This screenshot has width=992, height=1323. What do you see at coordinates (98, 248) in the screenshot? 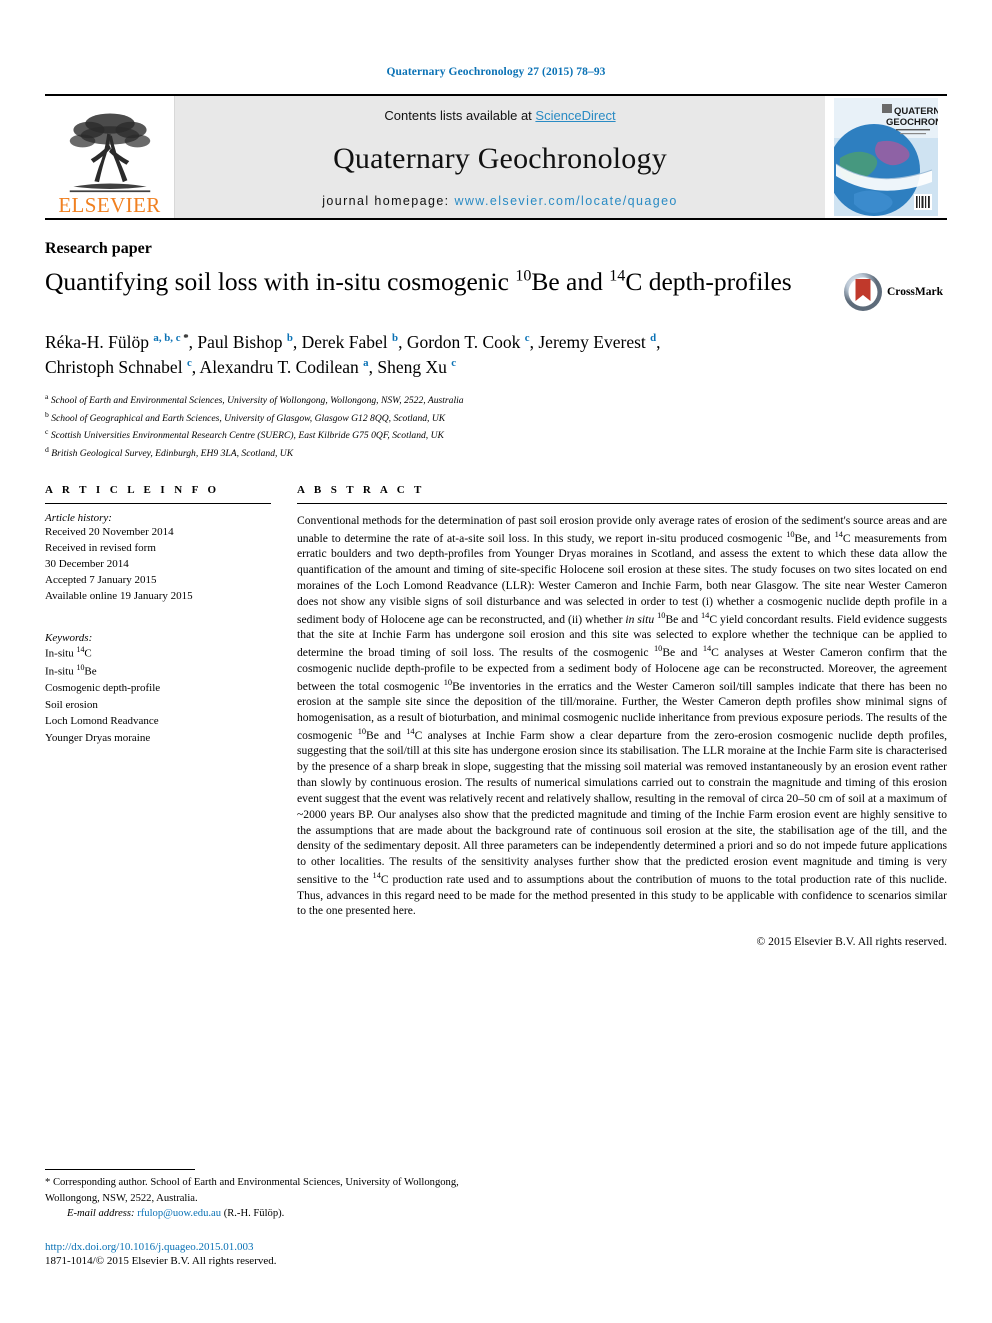
I see `article-type: Research paper` at bounding box center [98, 248].